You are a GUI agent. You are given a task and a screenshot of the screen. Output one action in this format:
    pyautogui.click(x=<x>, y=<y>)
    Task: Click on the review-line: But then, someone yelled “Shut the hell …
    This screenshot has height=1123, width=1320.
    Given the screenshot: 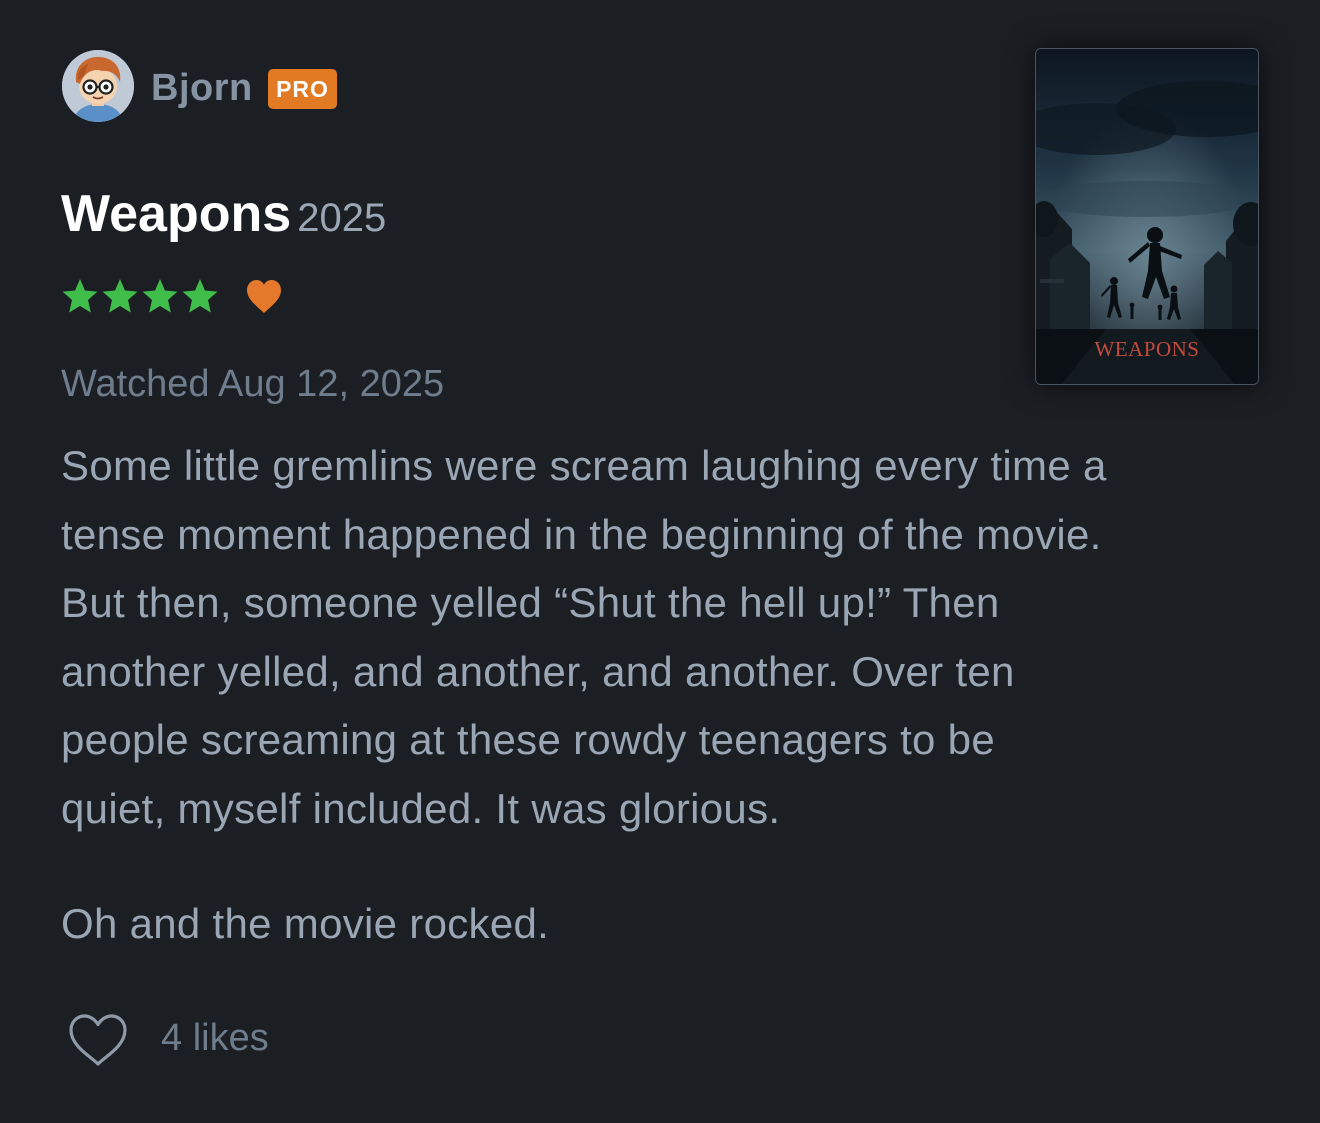 What is the action you would take?
    pyautogui.click(x=530, y=603)
    